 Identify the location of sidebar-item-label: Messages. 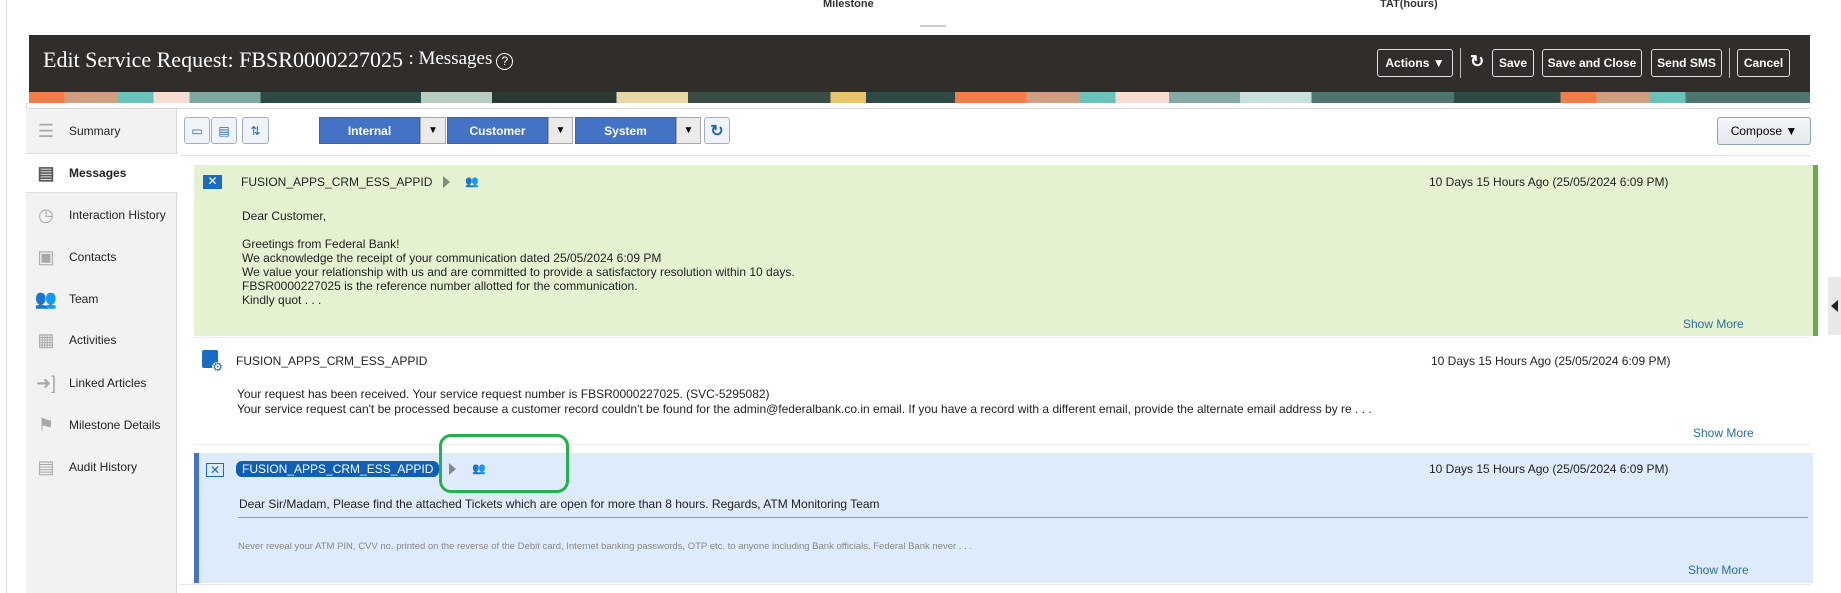
(98, 173).